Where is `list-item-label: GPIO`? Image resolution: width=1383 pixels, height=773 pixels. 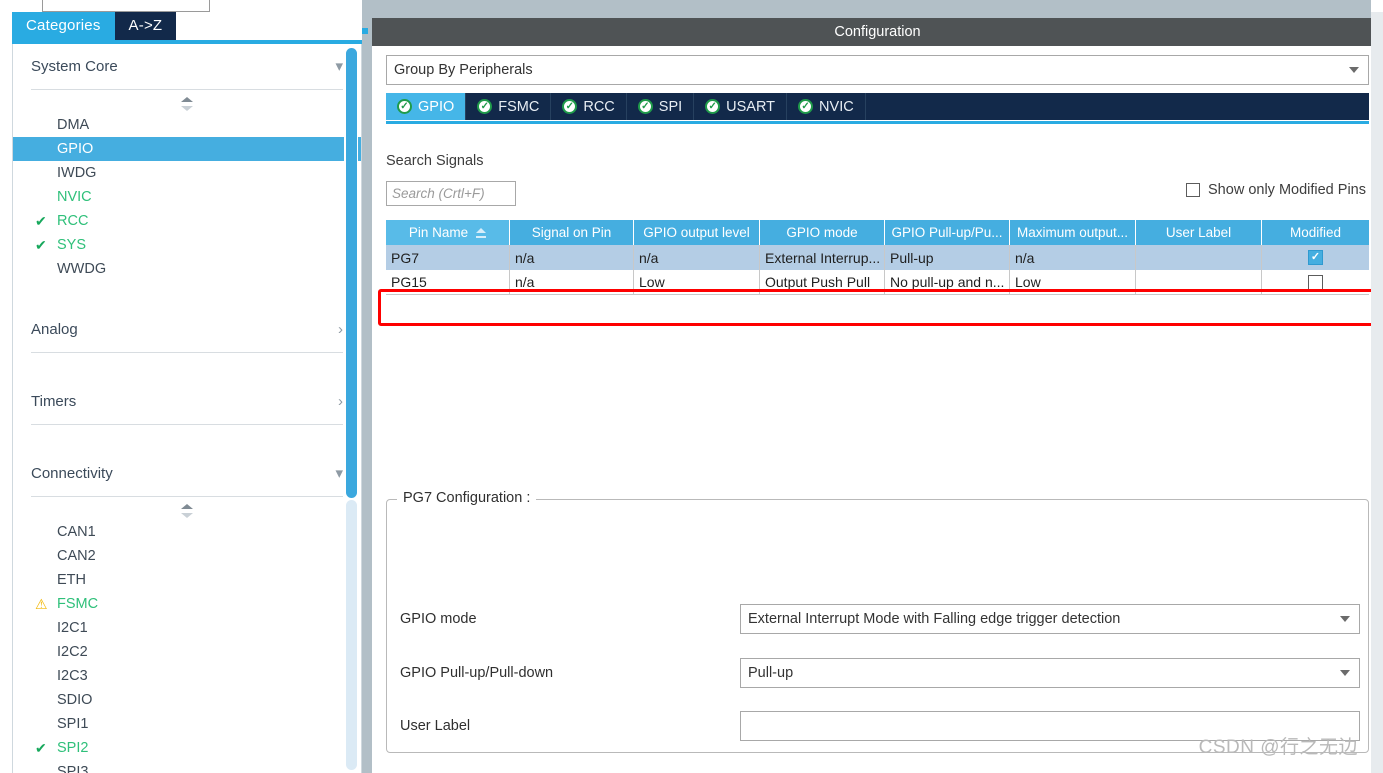 list-item-label: GPIO is located at coordinates (75, 149).